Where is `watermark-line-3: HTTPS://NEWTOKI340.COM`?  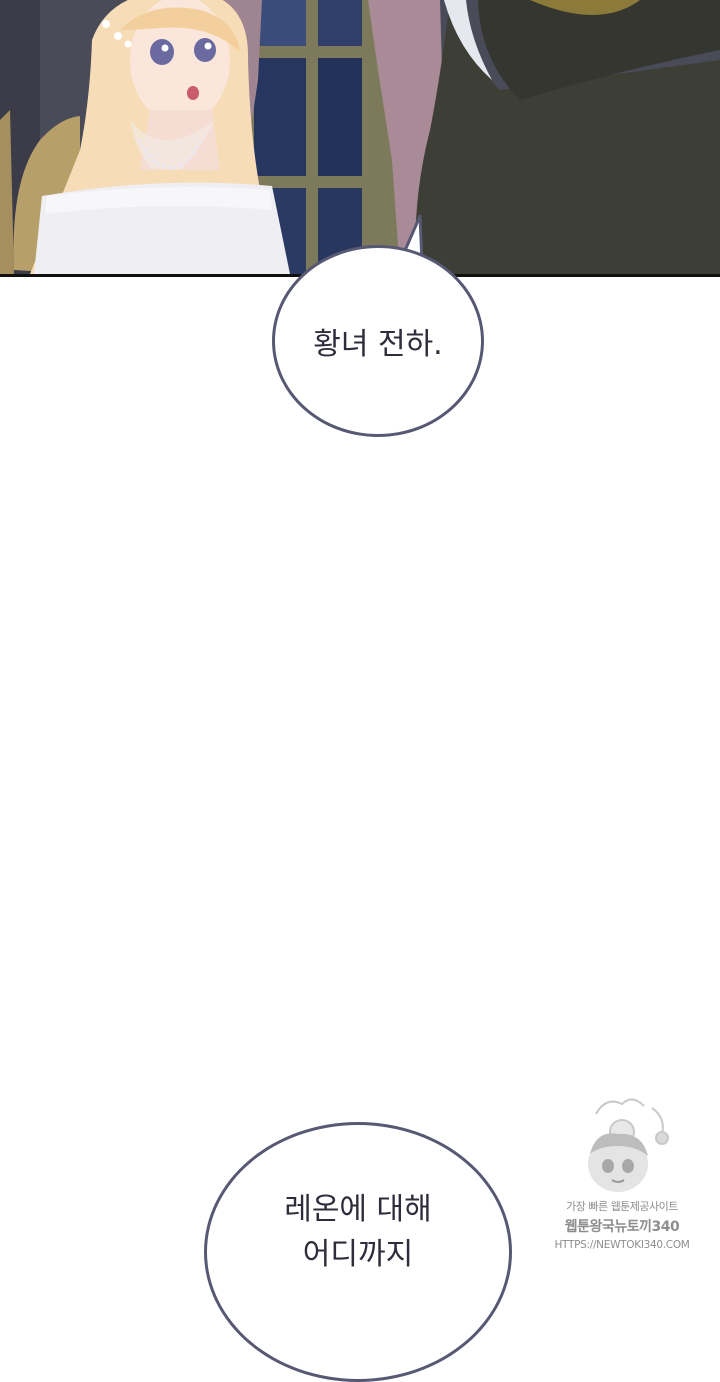 watermark-line-3: HTTPS://NEWTOKI340.COM is located at coordinates (622, 1245).